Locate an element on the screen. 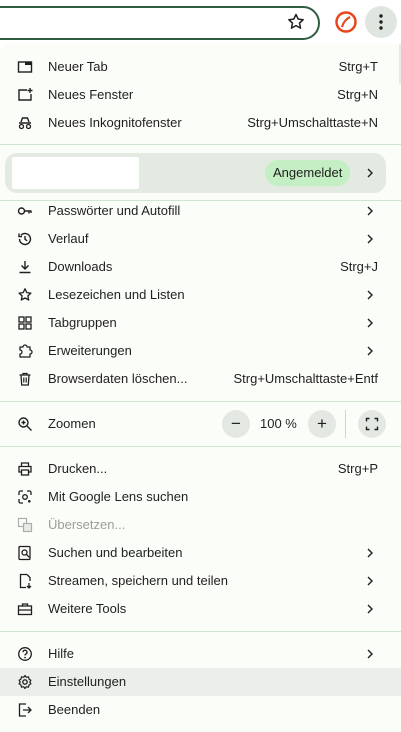 The height and width of the screenshot is (732, 401). translate-icon is located at coordinates (25, 525).